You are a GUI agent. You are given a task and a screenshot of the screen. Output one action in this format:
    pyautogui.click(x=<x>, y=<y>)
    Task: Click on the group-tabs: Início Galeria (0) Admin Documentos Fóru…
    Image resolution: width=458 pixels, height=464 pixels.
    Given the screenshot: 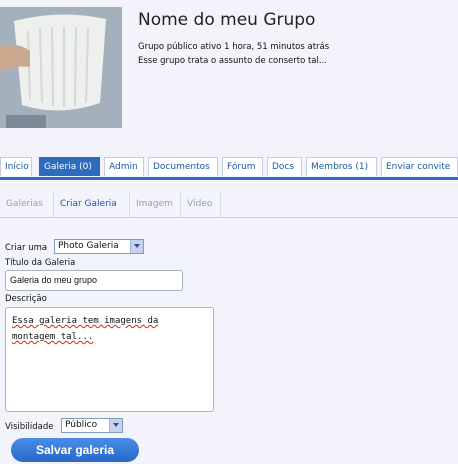 What is the action you would take?
    pyautogui.click(x=229, y=168)
    